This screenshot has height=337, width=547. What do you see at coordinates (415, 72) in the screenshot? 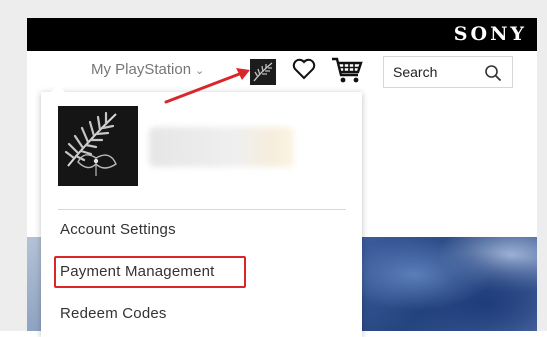
I see `search-label: Search` at bounding box center [415, 72].